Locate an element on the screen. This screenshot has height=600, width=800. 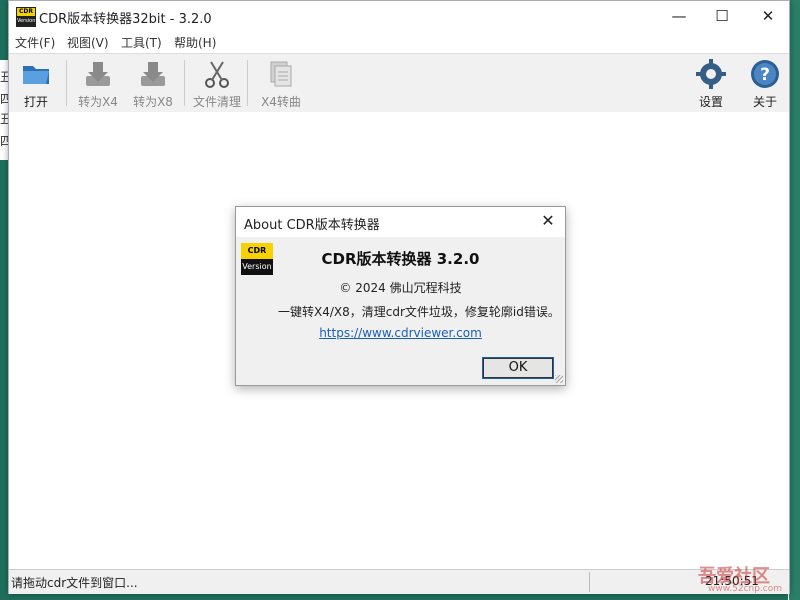
convert-x4-button: 转为X4 is located at coordinates (98, 83).